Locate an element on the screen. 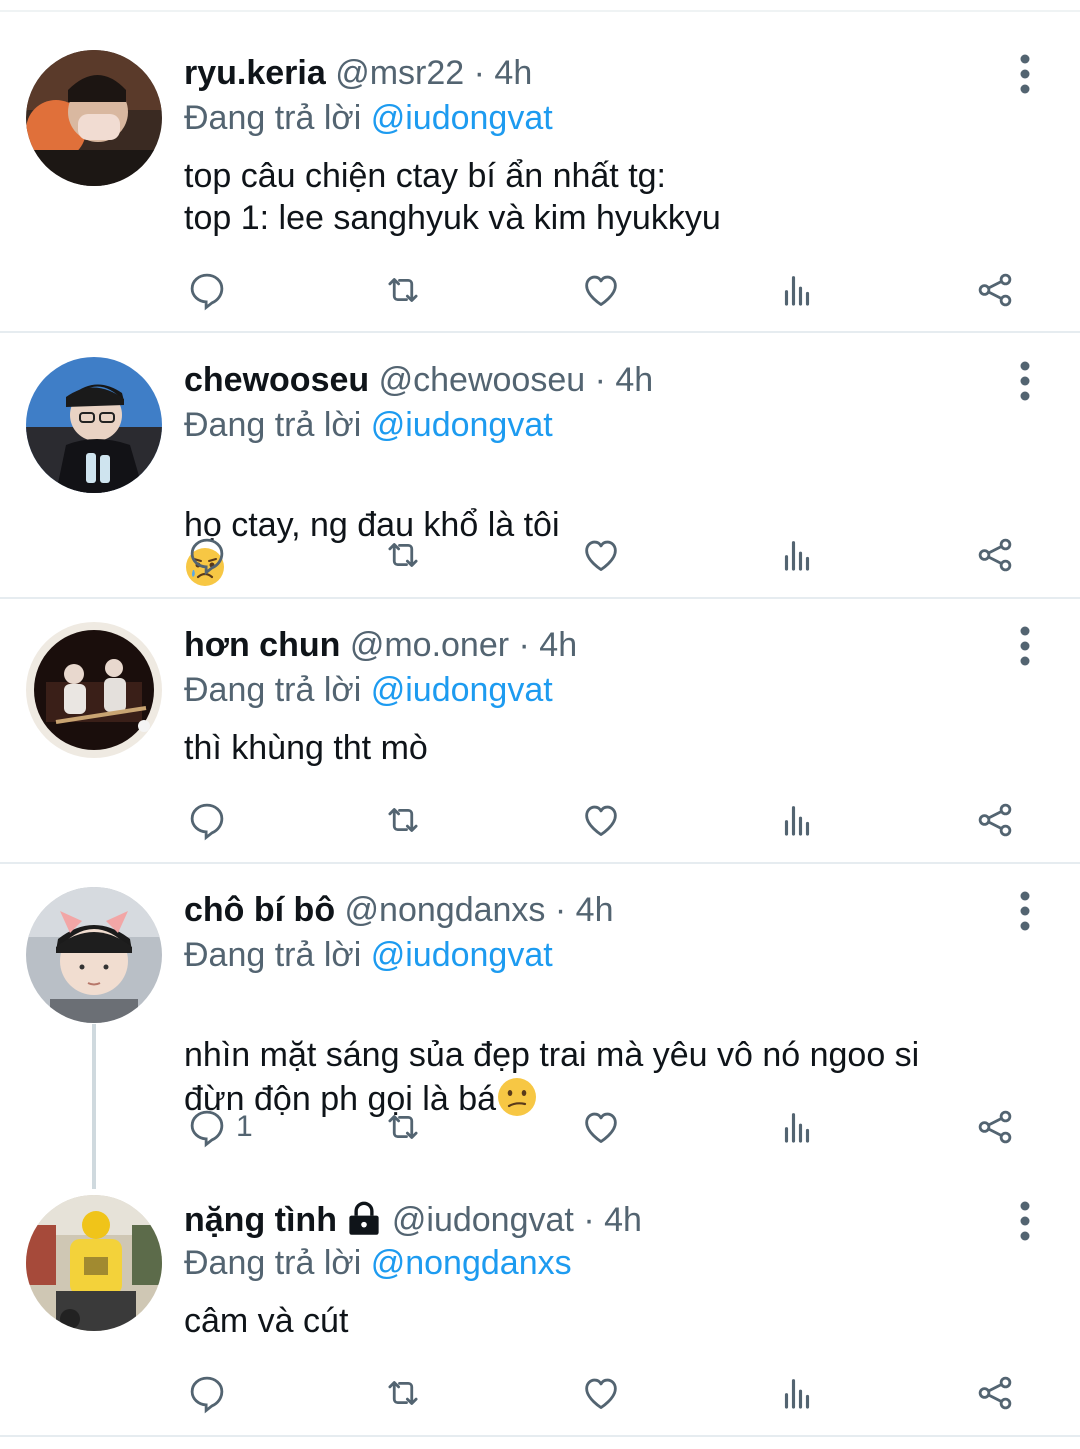  tweet-header: chewooseu @chewooseu · 4h is located at coordinates (418, 380).